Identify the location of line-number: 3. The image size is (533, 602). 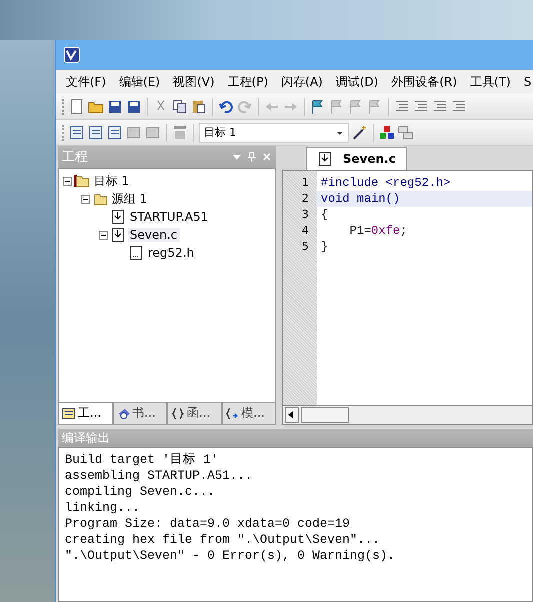
(305, 215).